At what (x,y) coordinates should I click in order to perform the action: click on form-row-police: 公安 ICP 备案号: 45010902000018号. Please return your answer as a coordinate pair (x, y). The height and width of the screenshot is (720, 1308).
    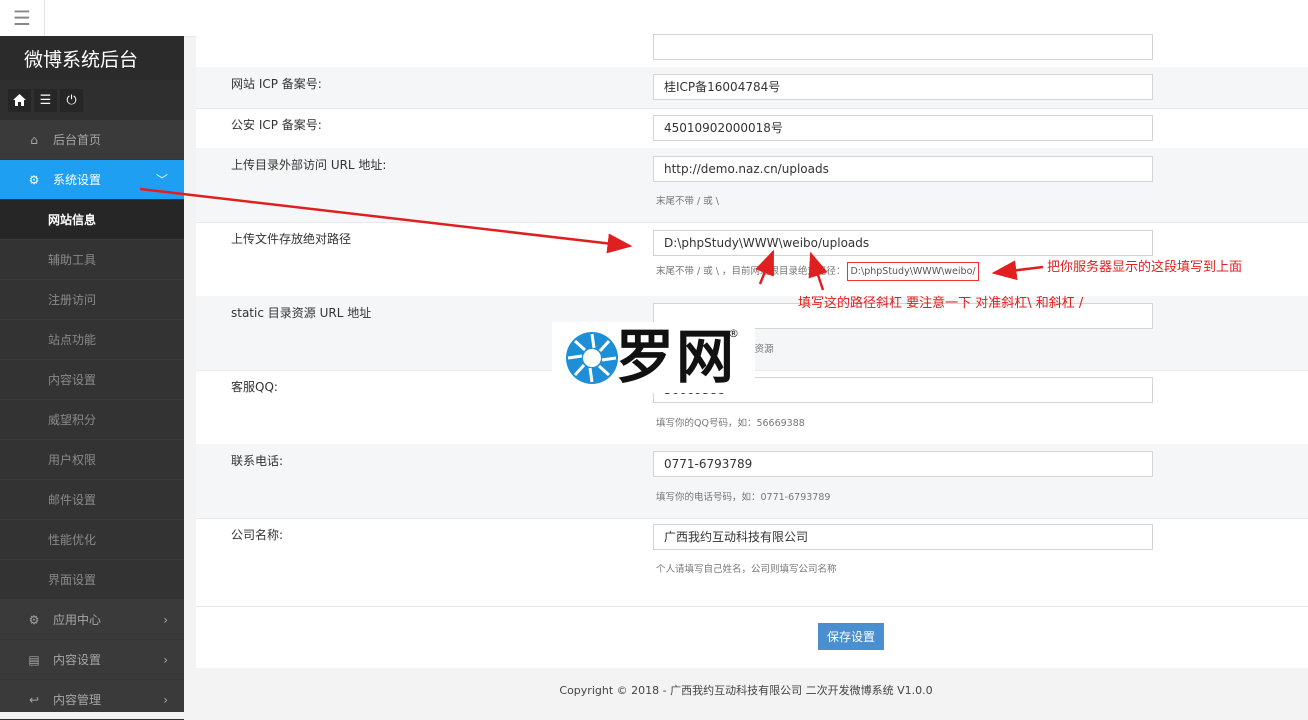
    Looking at the image, I should click on (752, 128).